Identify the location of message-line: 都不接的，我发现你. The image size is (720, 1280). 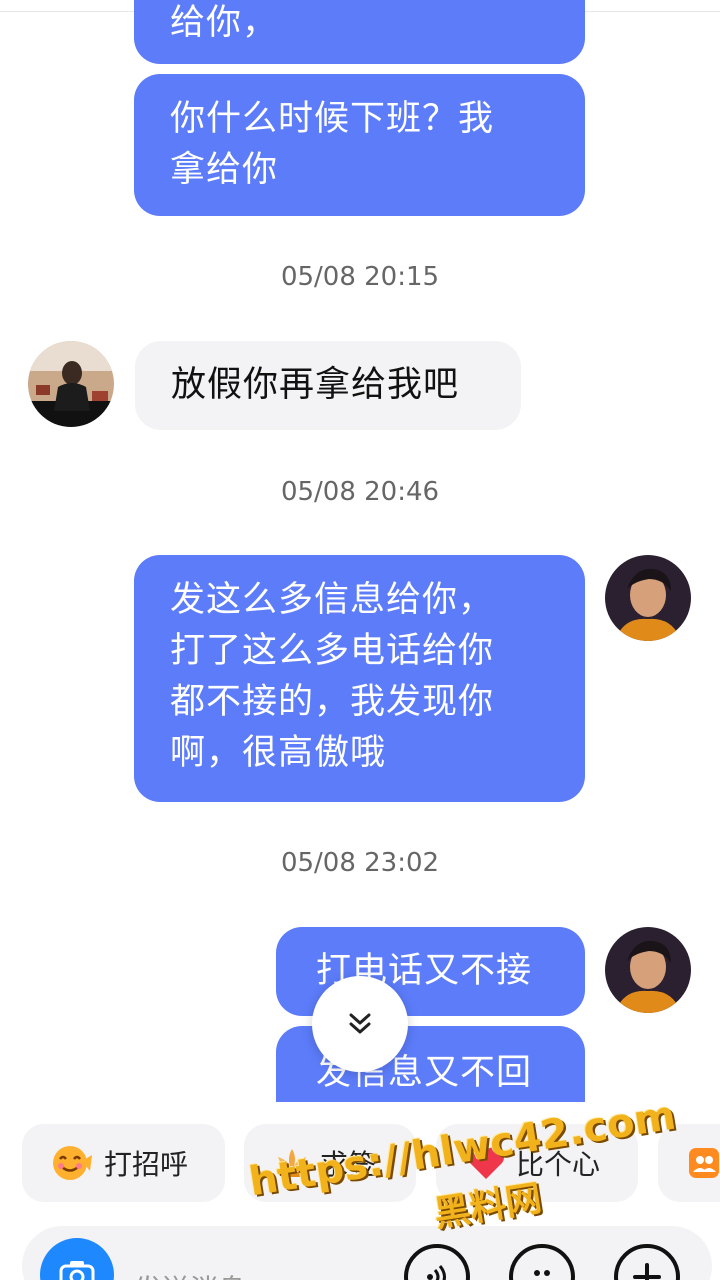
(332, 702).